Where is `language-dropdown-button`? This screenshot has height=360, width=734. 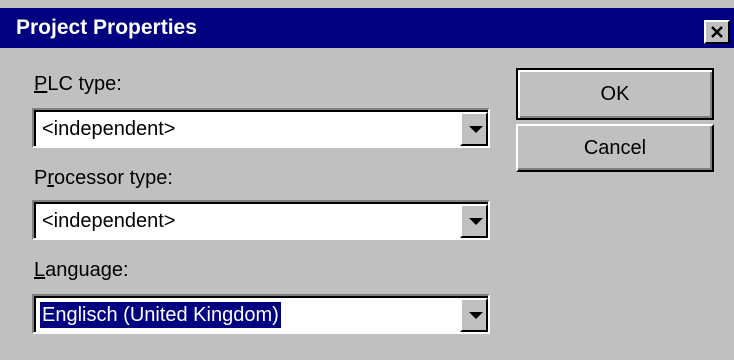
language-dropdown-button is located at coordinates (474, 315).